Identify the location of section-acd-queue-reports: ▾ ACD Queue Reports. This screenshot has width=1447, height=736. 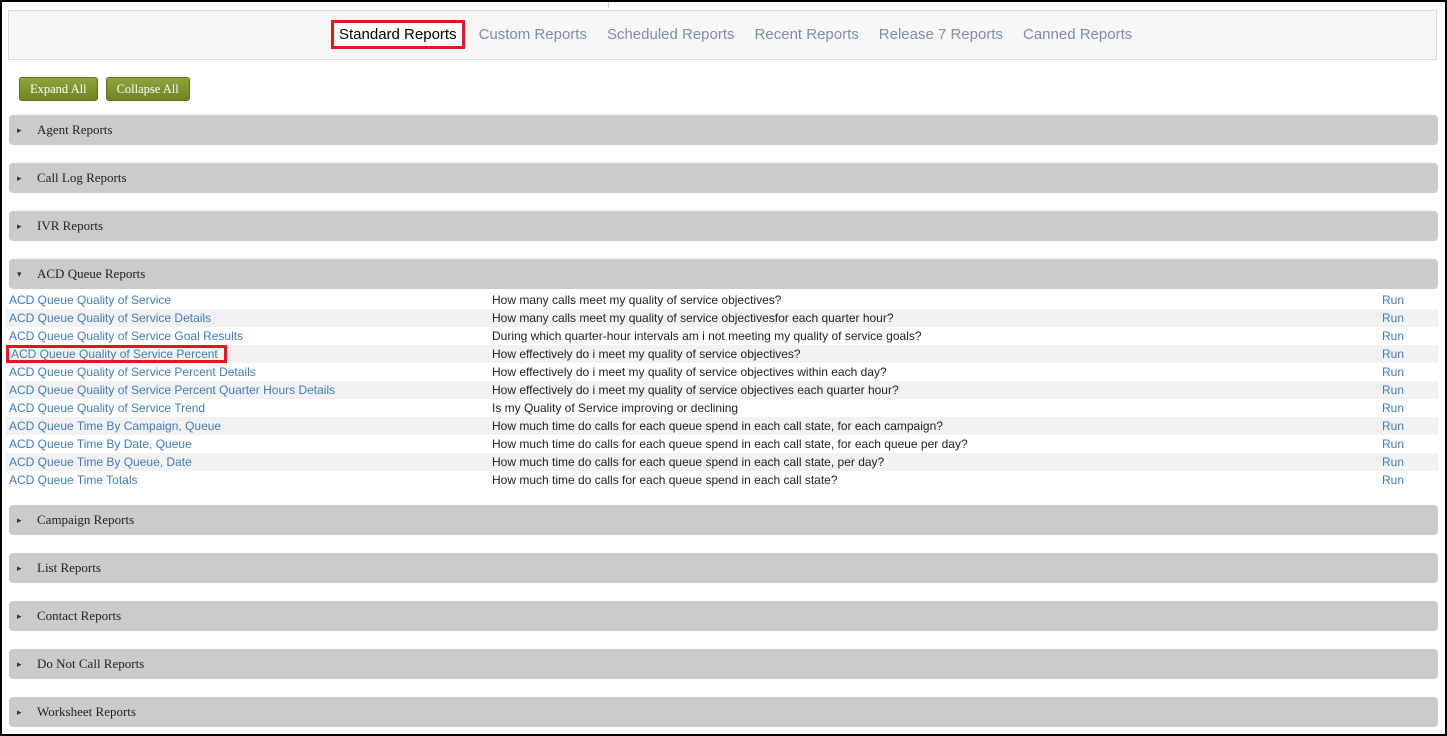
(723, 274).